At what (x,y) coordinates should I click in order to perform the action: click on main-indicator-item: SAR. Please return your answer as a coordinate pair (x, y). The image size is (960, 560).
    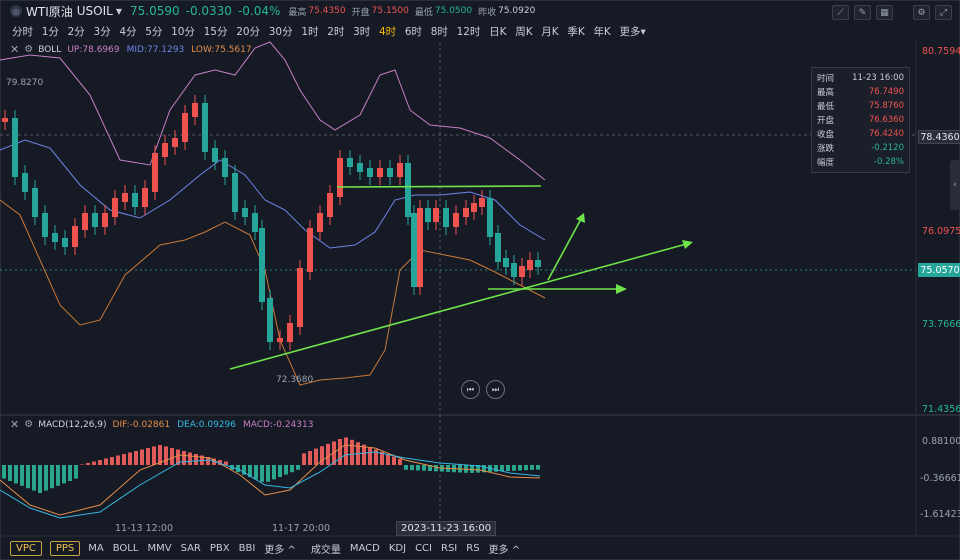
    Looking at the image, I should click on (191, 548).